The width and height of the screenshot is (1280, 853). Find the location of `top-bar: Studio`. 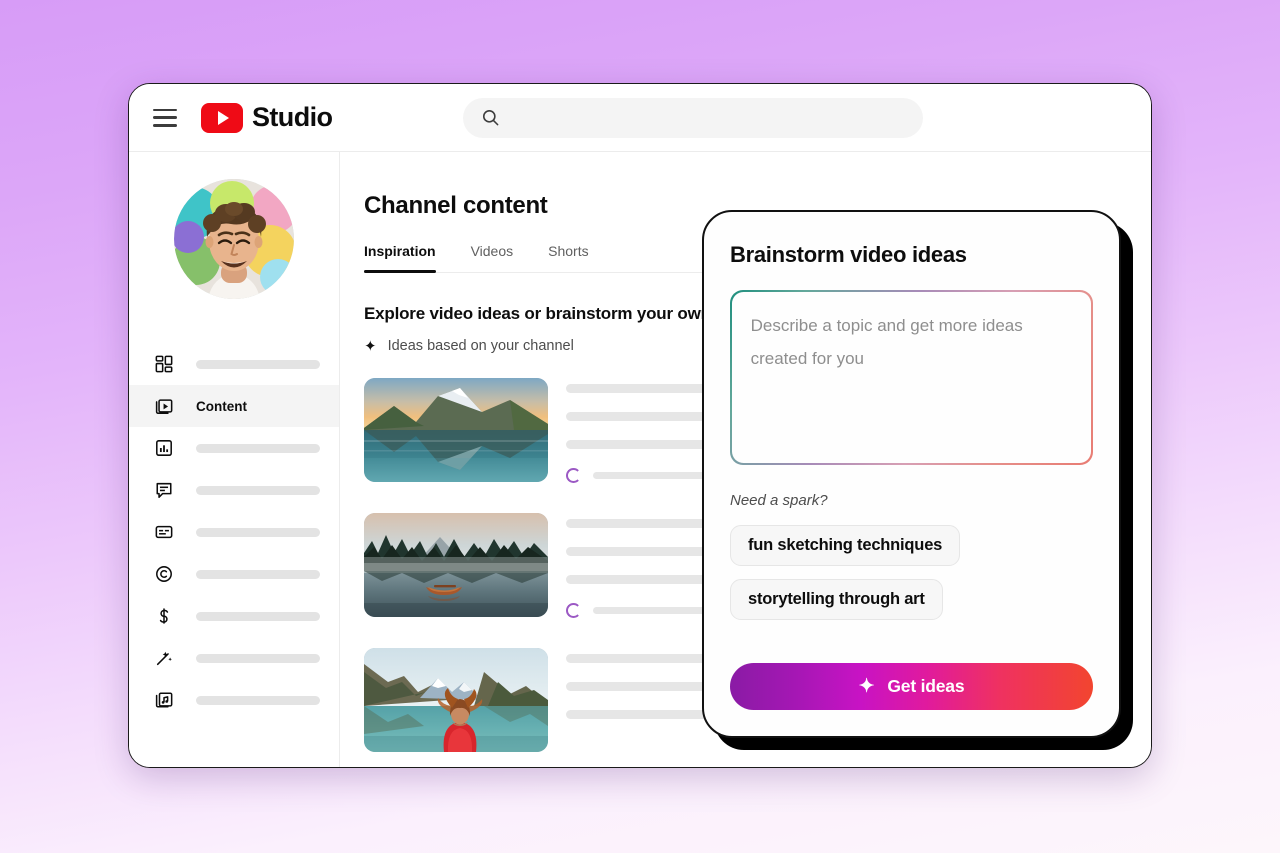

top-bar: Studio is located at coordinates (640, 118).